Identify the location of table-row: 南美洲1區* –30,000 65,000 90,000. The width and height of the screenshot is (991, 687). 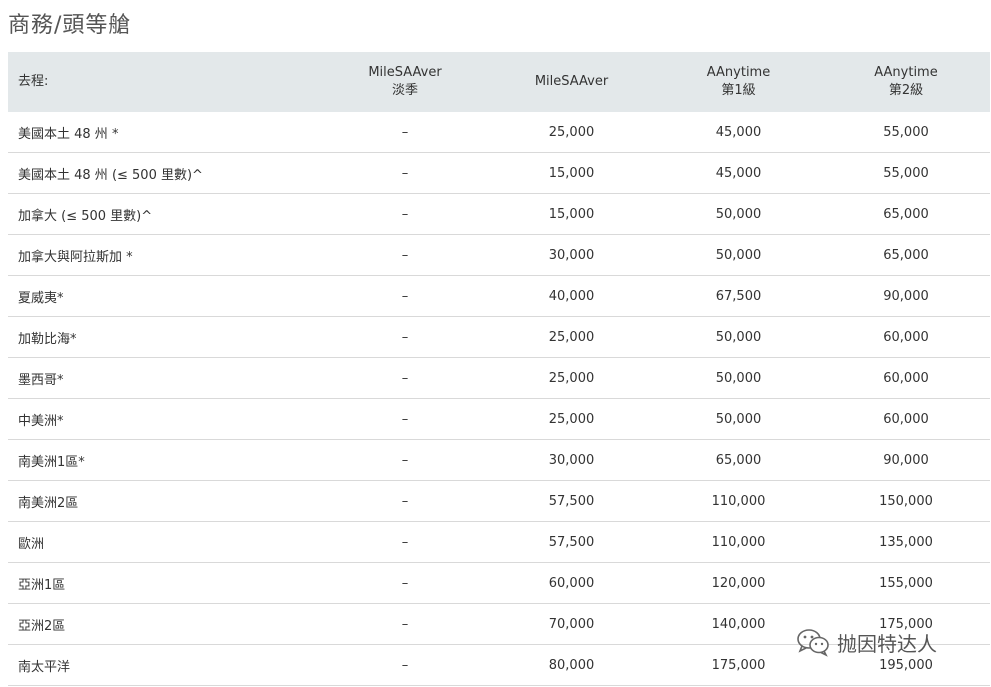
(499, 460).